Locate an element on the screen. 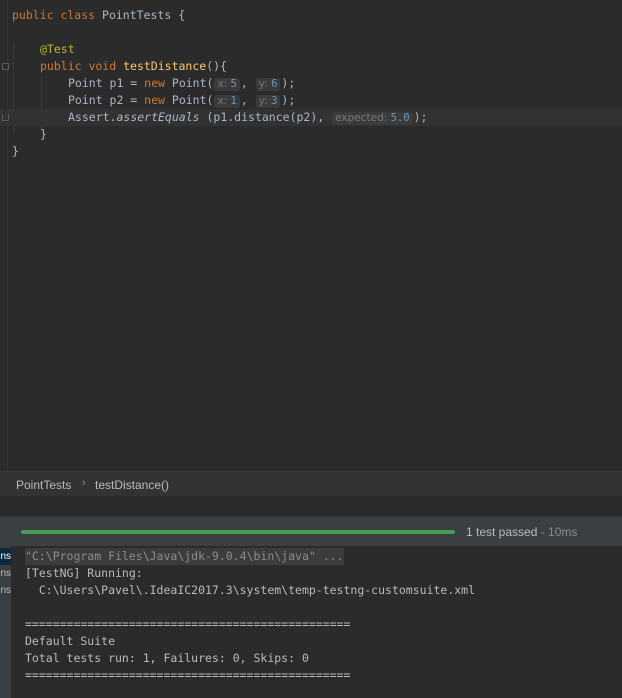  param-hint-x: x: 1 is located at coordinates (227, 101).